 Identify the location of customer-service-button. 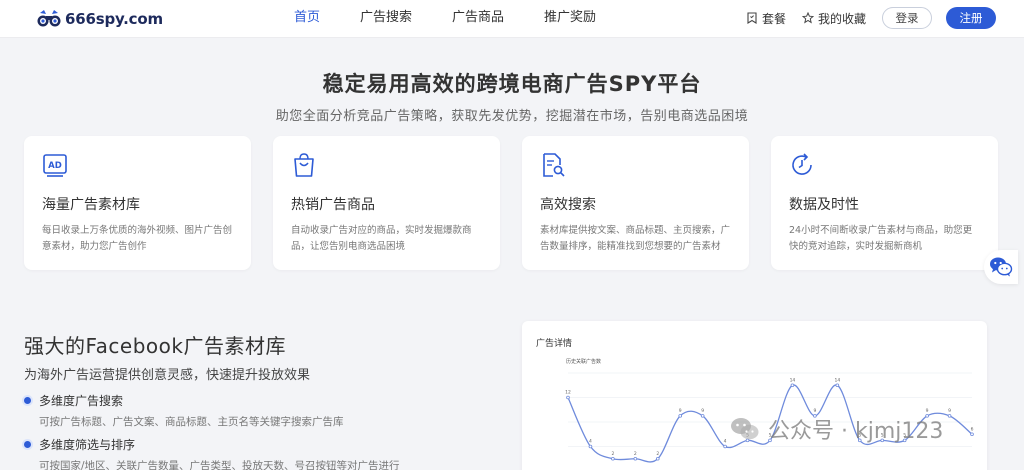
(1001, 267).